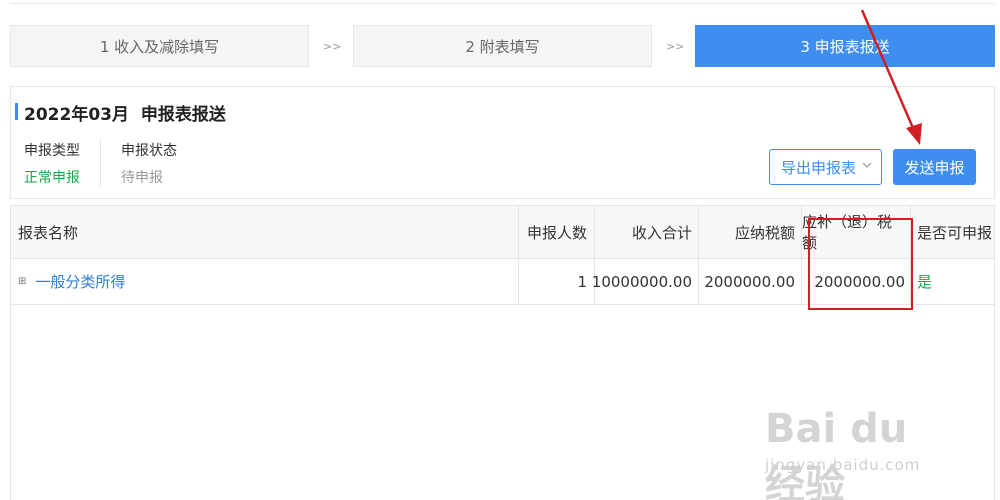  What do you see at coordinates (159, 46) in the screenshot?
I see `step-income-deduction: 1 收入及减除填写` at bounding box center [159, 46].